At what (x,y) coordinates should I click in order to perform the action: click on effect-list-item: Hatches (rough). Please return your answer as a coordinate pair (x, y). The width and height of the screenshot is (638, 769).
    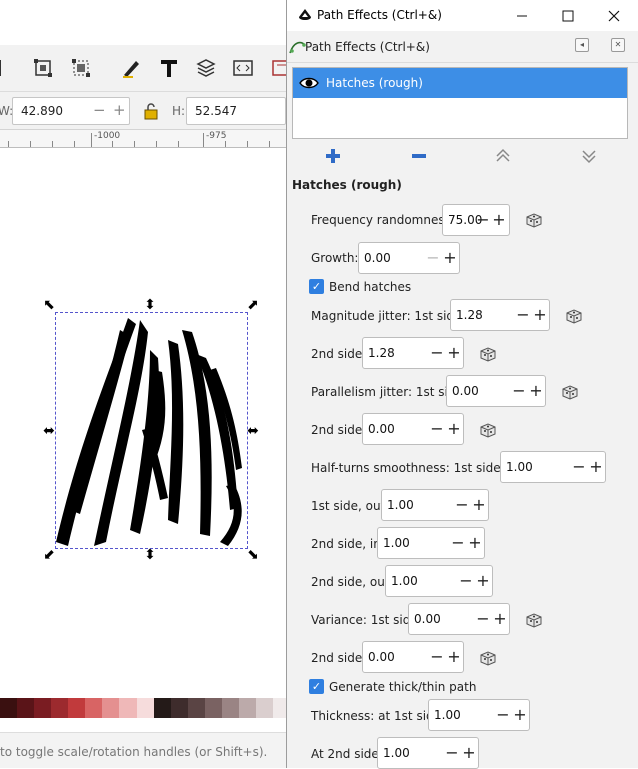
    Looking at the image, I should click on (460, 83).